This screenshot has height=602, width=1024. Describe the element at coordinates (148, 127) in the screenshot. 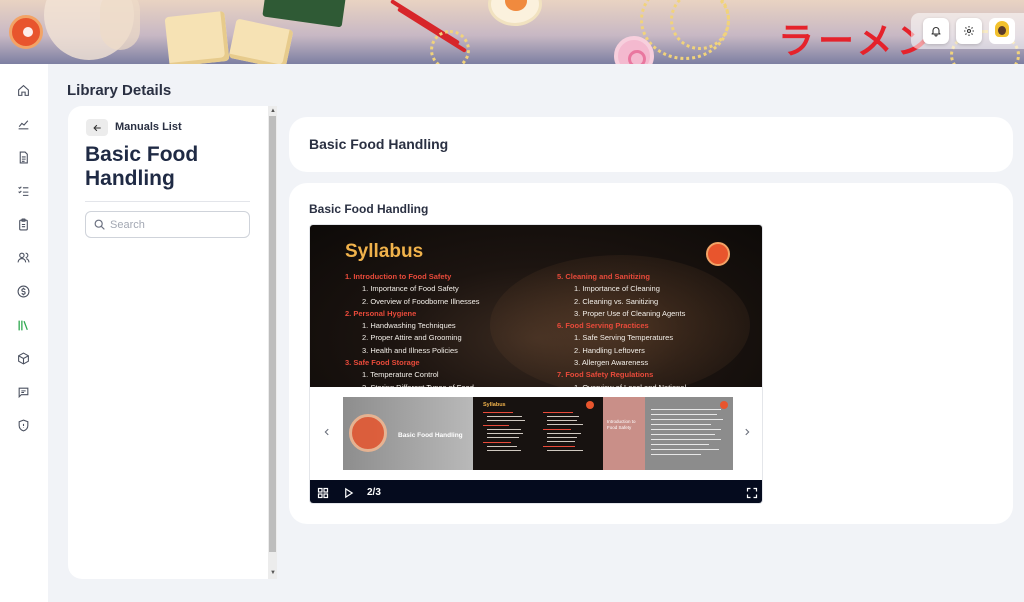

I see `manuals-list-link: Manuals List` at that location.